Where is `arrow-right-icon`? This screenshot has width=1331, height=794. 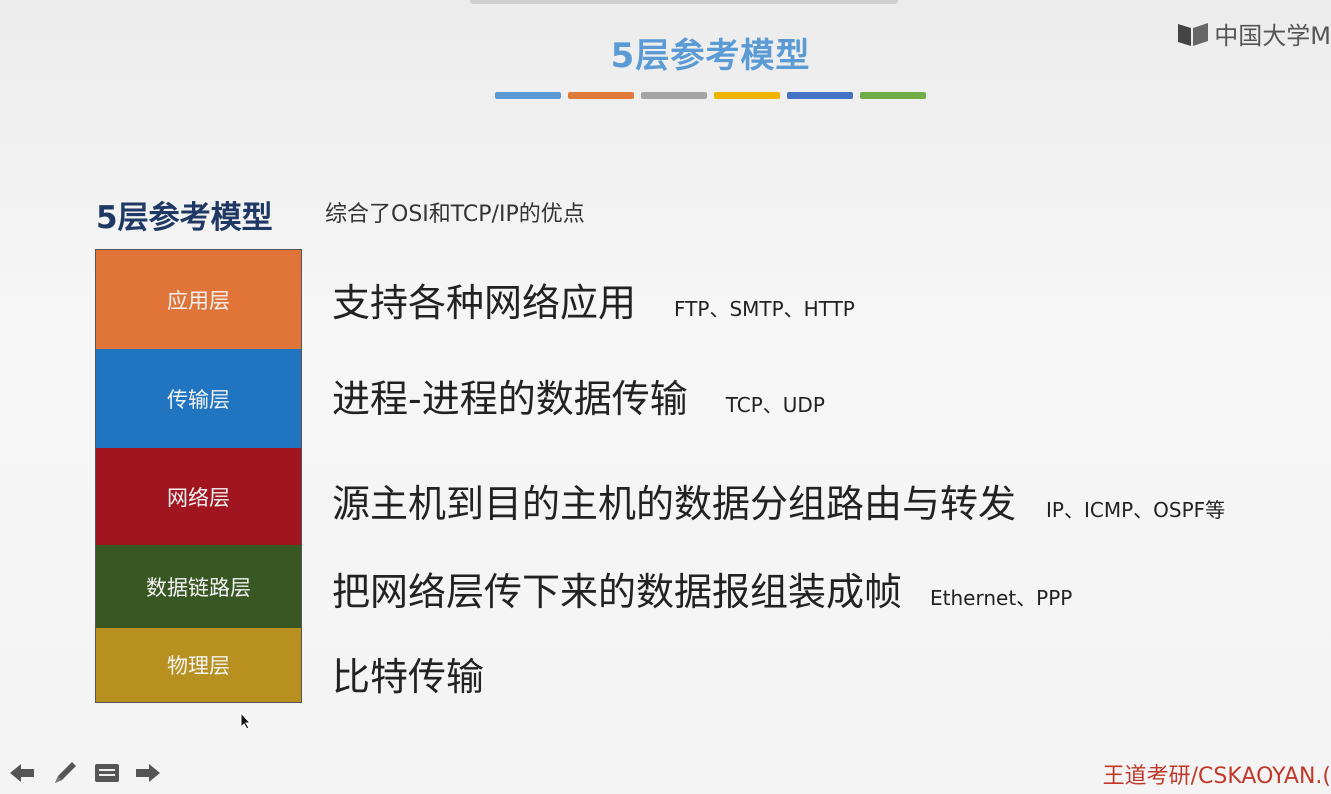
arrow-right-icon is located at coordinates (148, 773).